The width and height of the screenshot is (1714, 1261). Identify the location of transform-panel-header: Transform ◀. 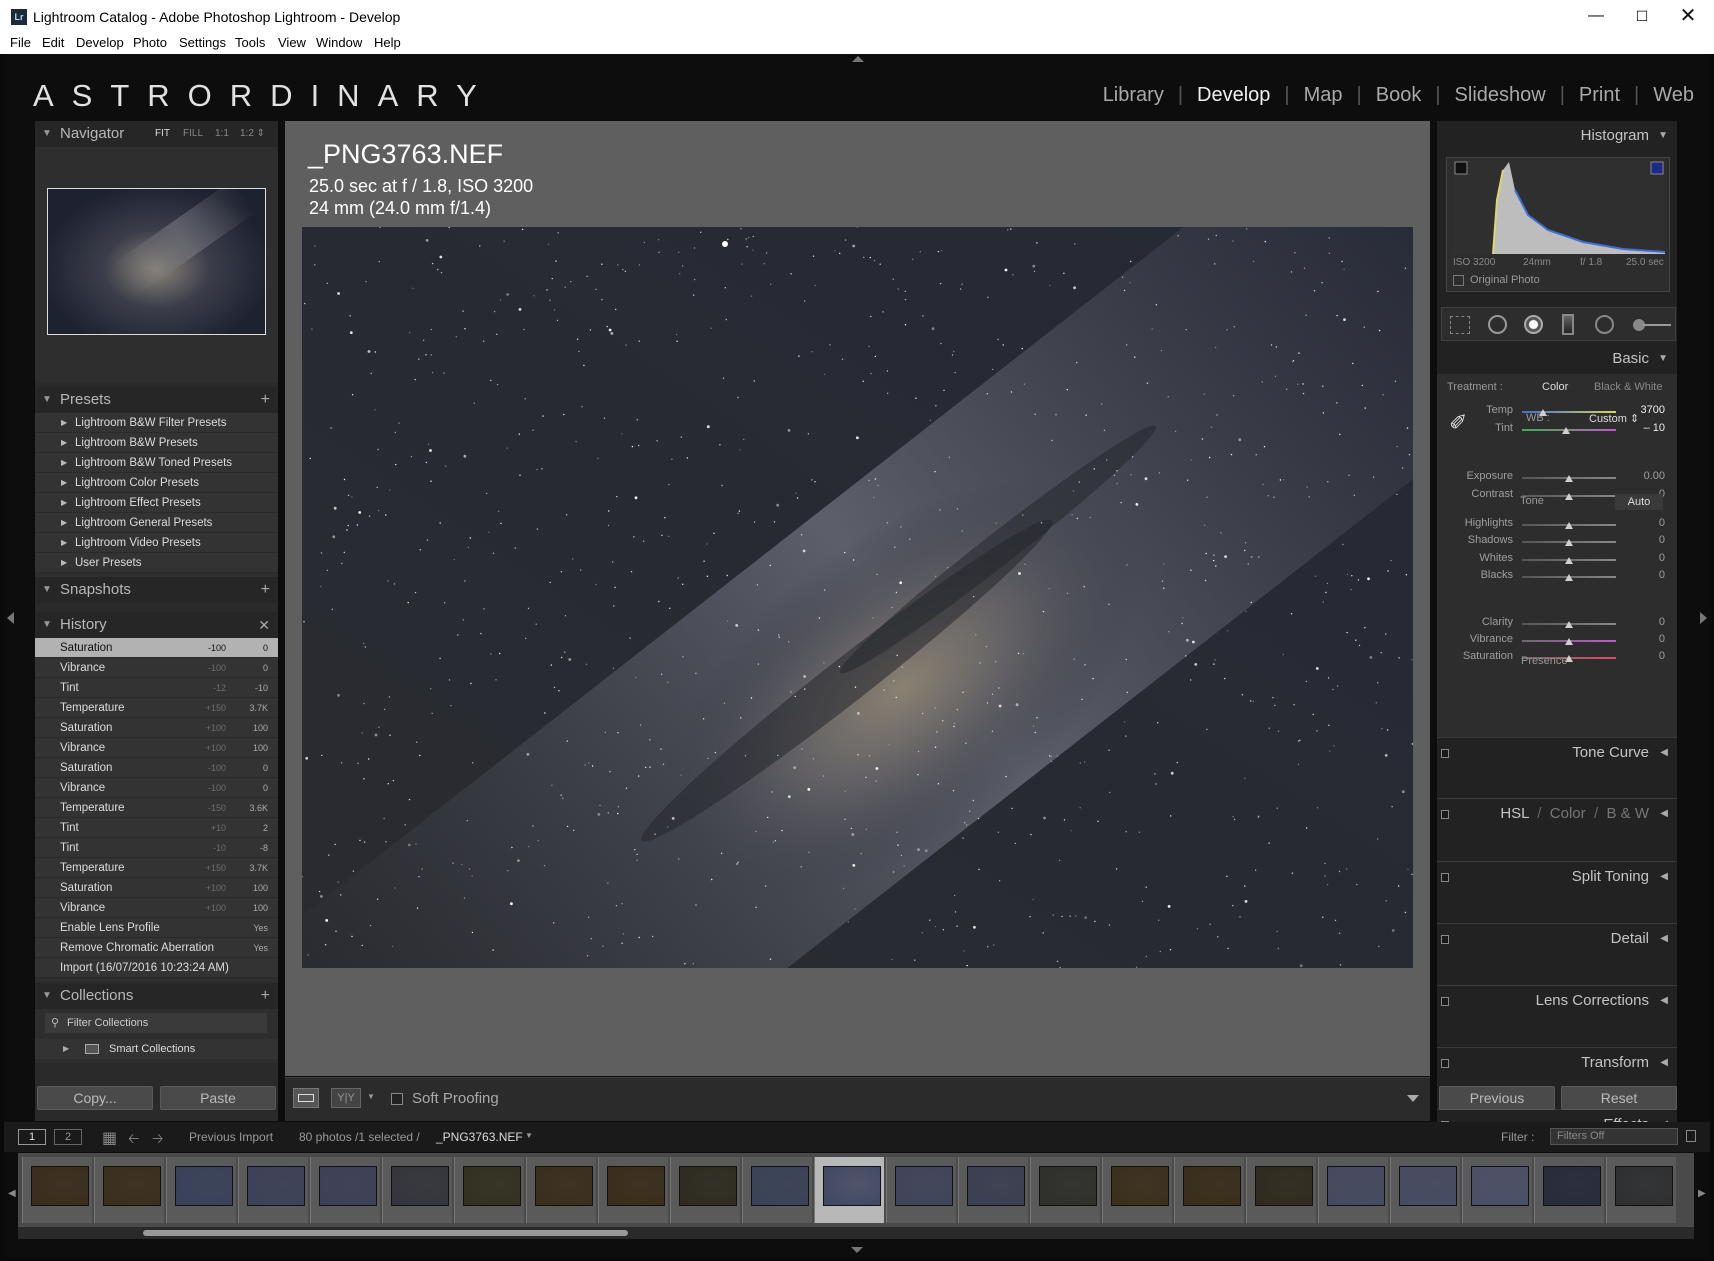
(1557, 1062).